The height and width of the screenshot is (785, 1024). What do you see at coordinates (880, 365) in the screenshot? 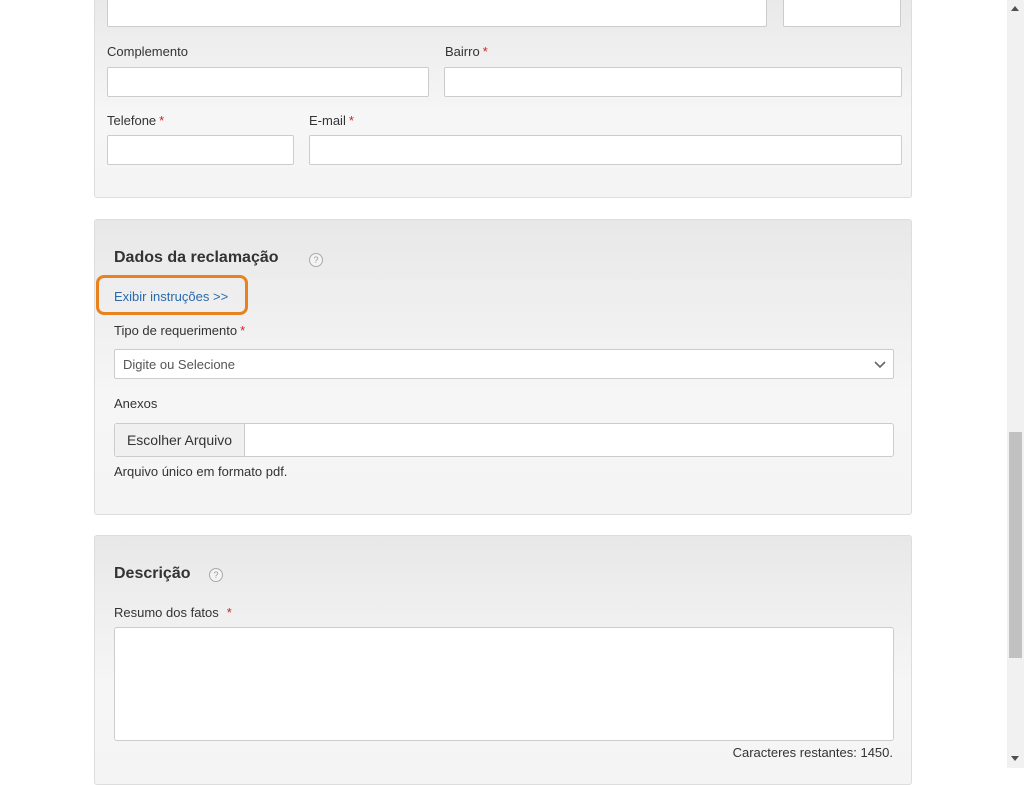
I see `chevron-down-icon` at bounding box center [880, 365].